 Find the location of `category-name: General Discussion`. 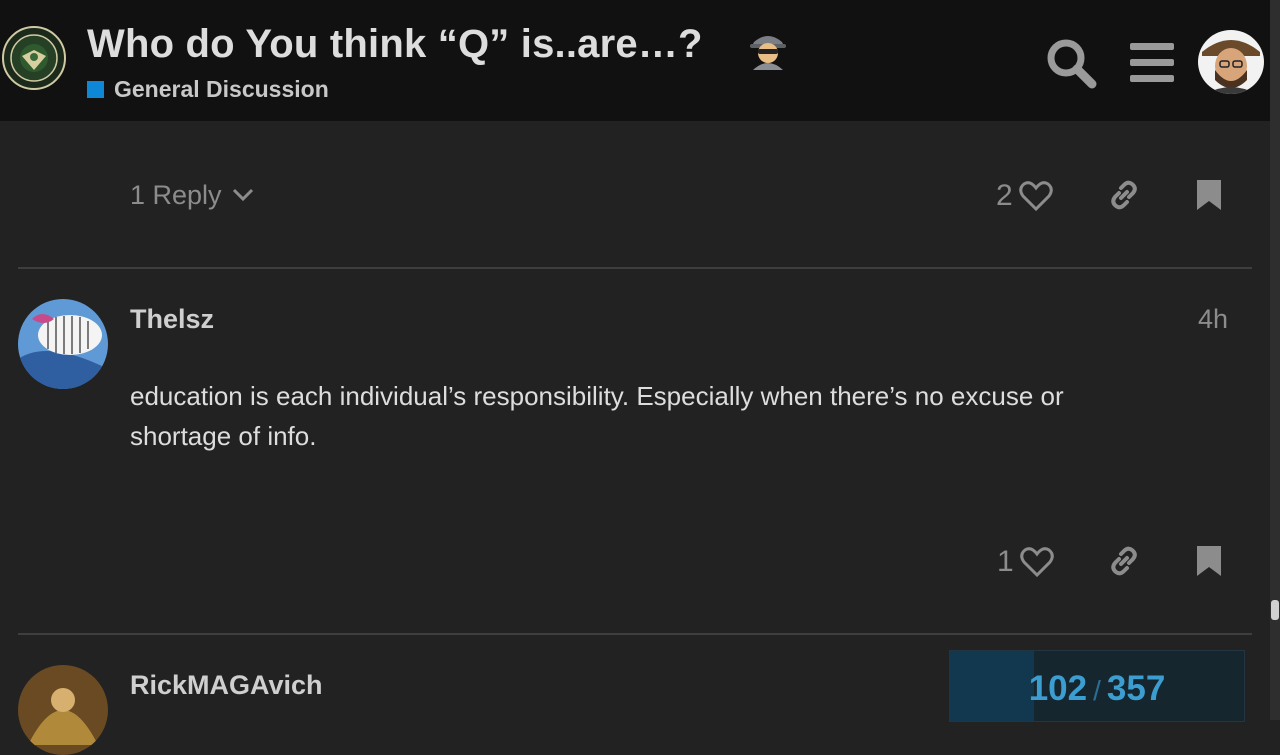

category-name: General Discussion is located at coordinates (221, 88).